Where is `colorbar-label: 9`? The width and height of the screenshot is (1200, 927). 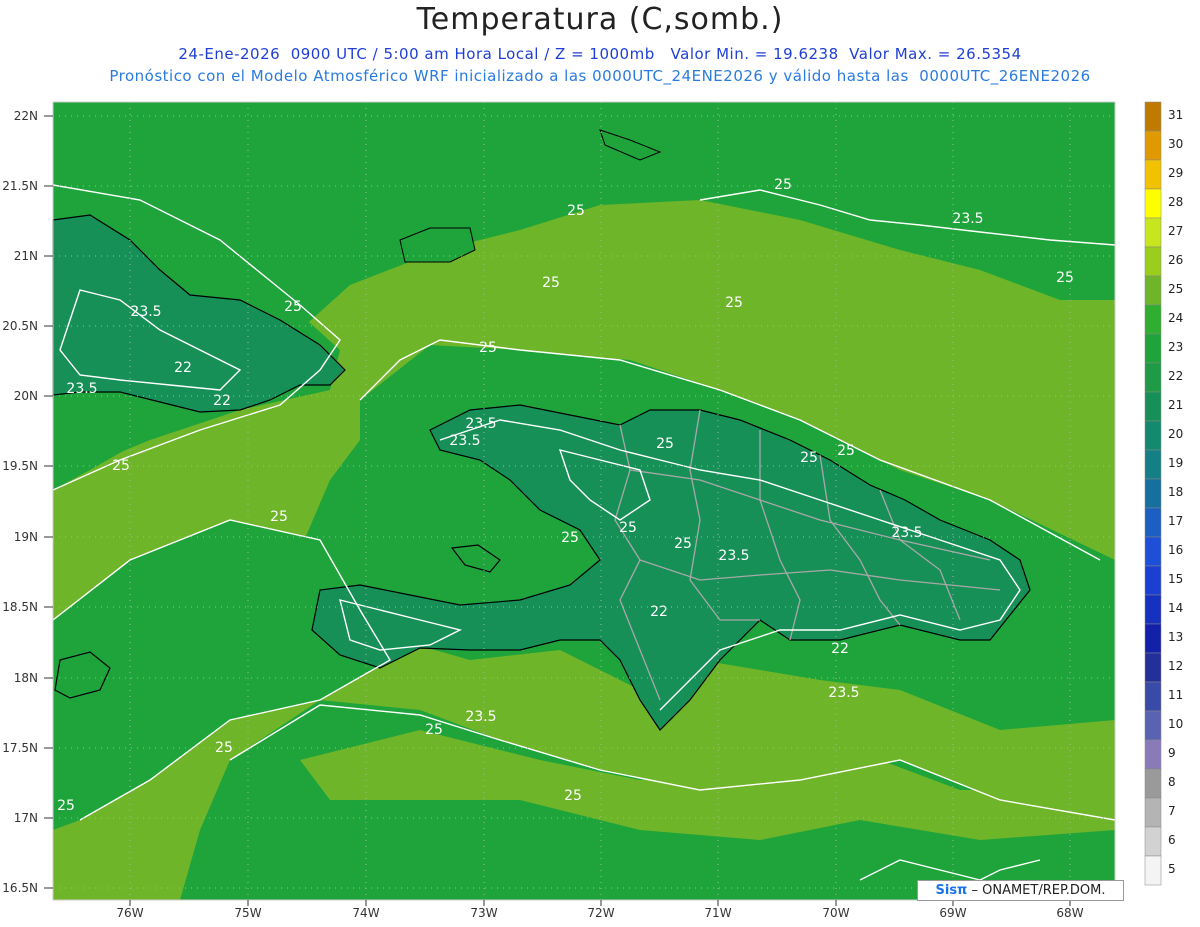 colorbar-label: 9 is located at coordinates (1172, 753).